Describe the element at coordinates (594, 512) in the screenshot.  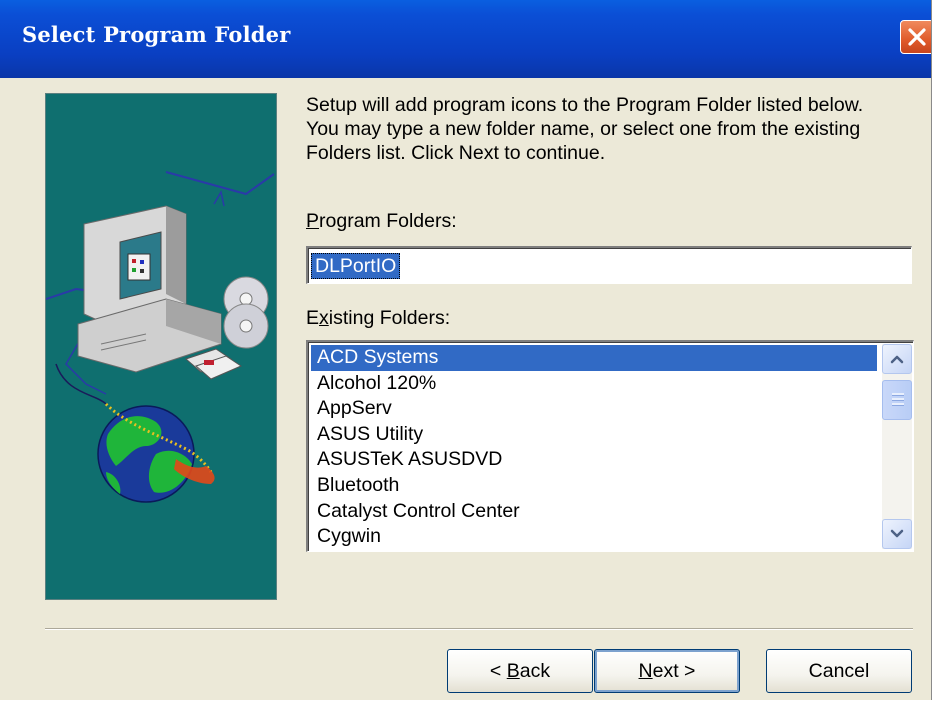
I see `list-item: Catalyst Control Center` at that location.